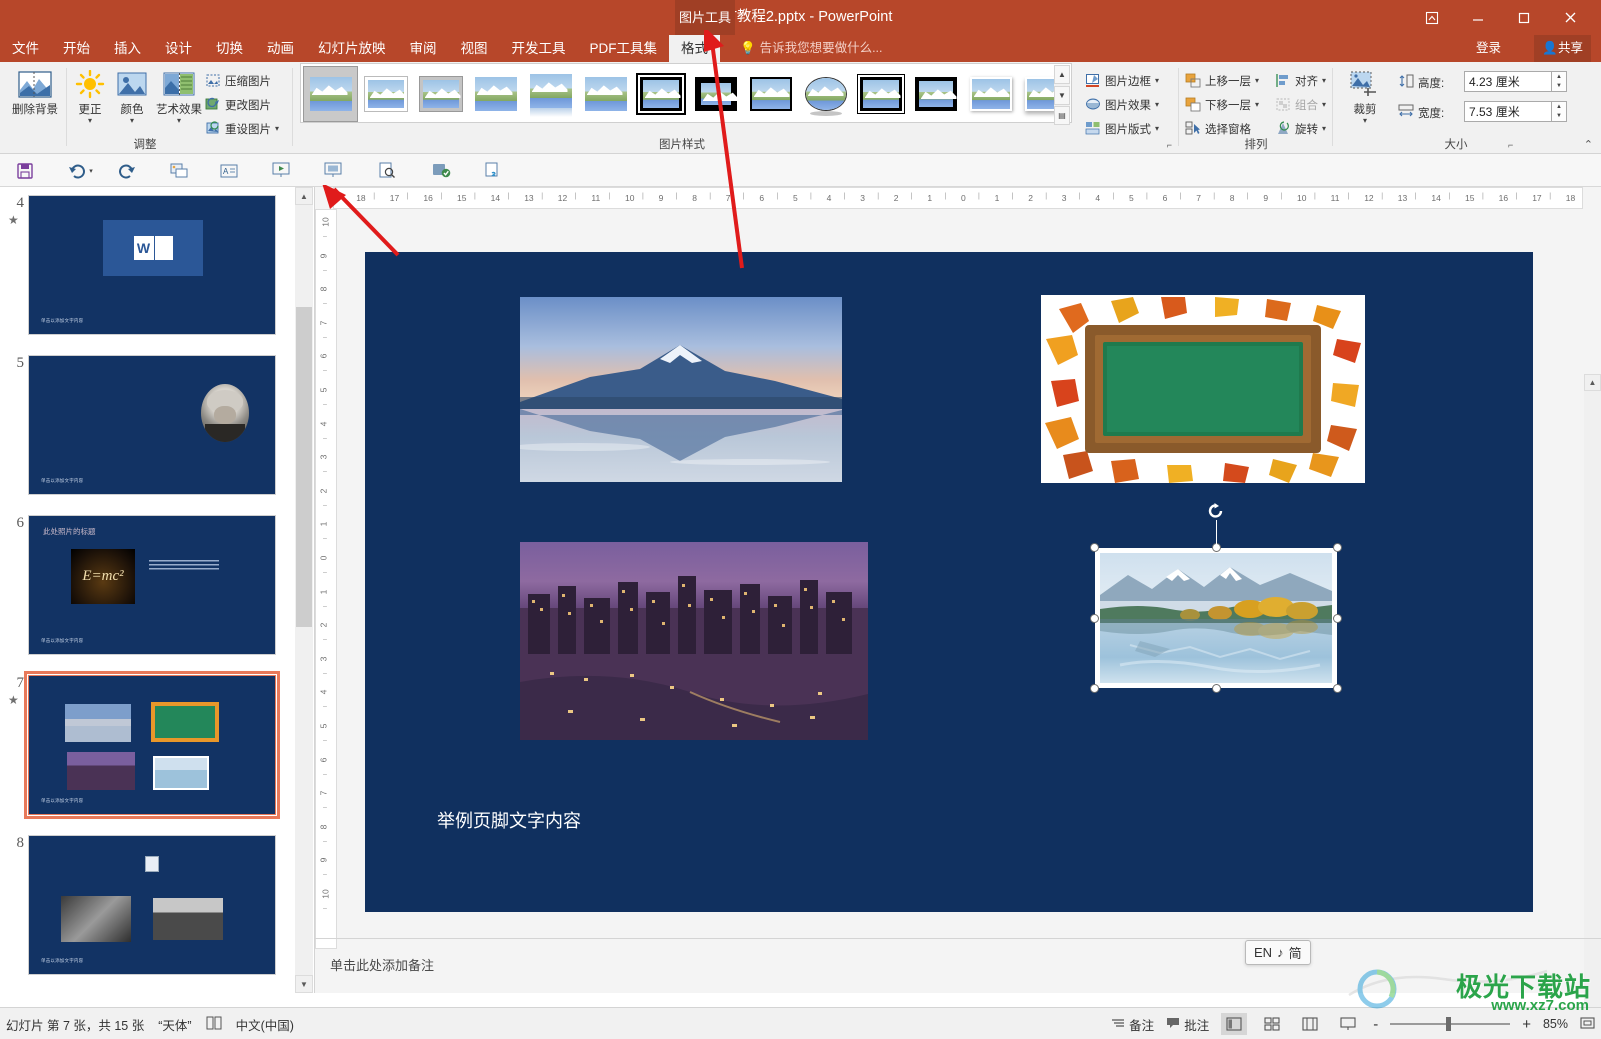 The height and width of the screenshot is (1039, 1601). Describe the element at coordinates (1094, 688) in the screenshot. I see `resize-handle-bottom-left` at that location.